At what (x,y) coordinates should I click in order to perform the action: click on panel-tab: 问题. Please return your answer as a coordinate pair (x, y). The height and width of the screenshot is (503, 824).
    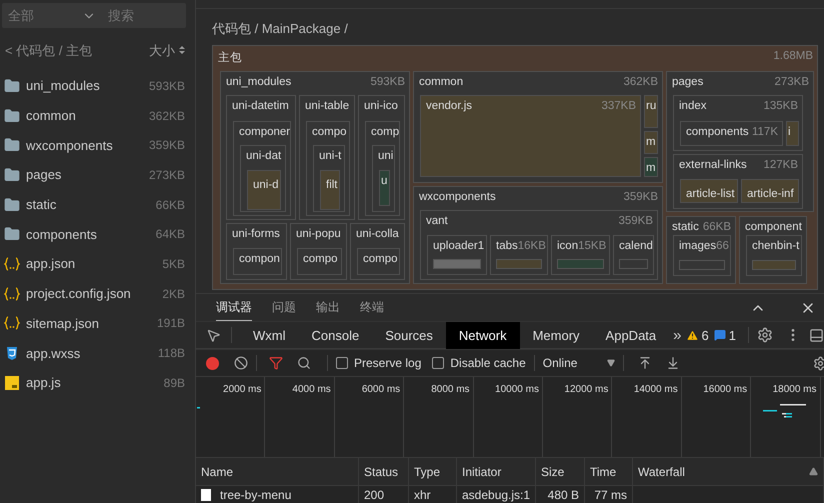
    Looking at the image, I should click on (284, 307).